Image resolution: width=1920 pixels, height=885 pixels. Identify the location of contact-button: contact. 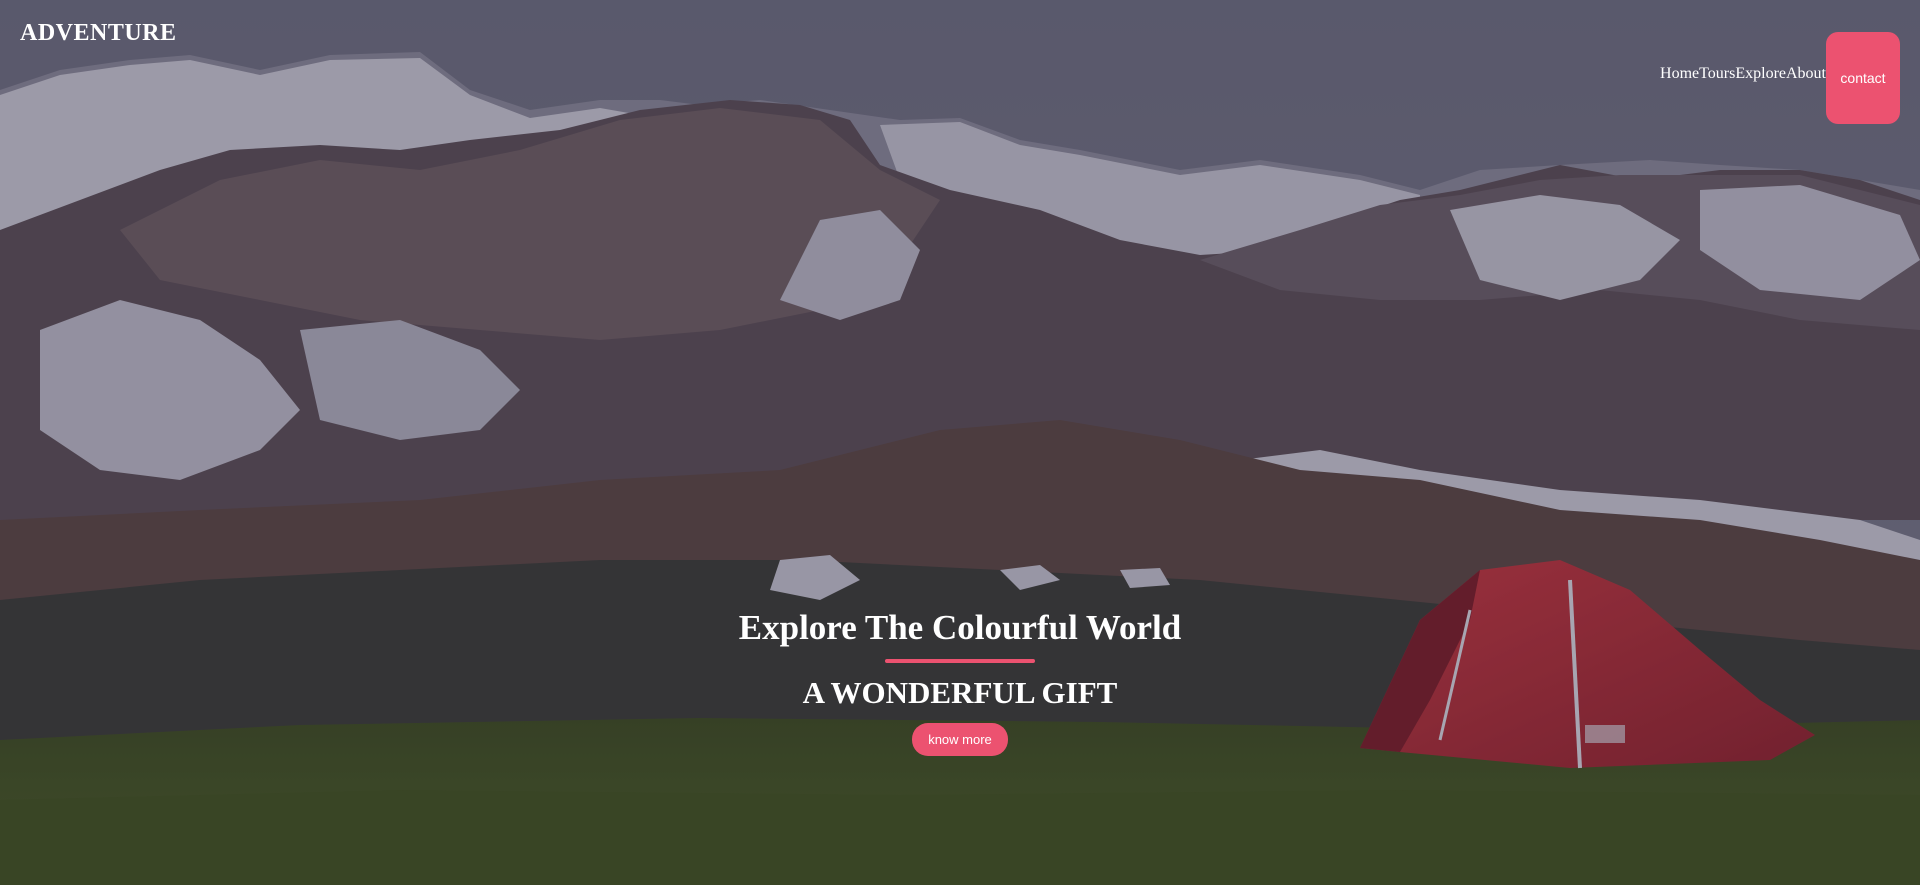
(1863, 78).